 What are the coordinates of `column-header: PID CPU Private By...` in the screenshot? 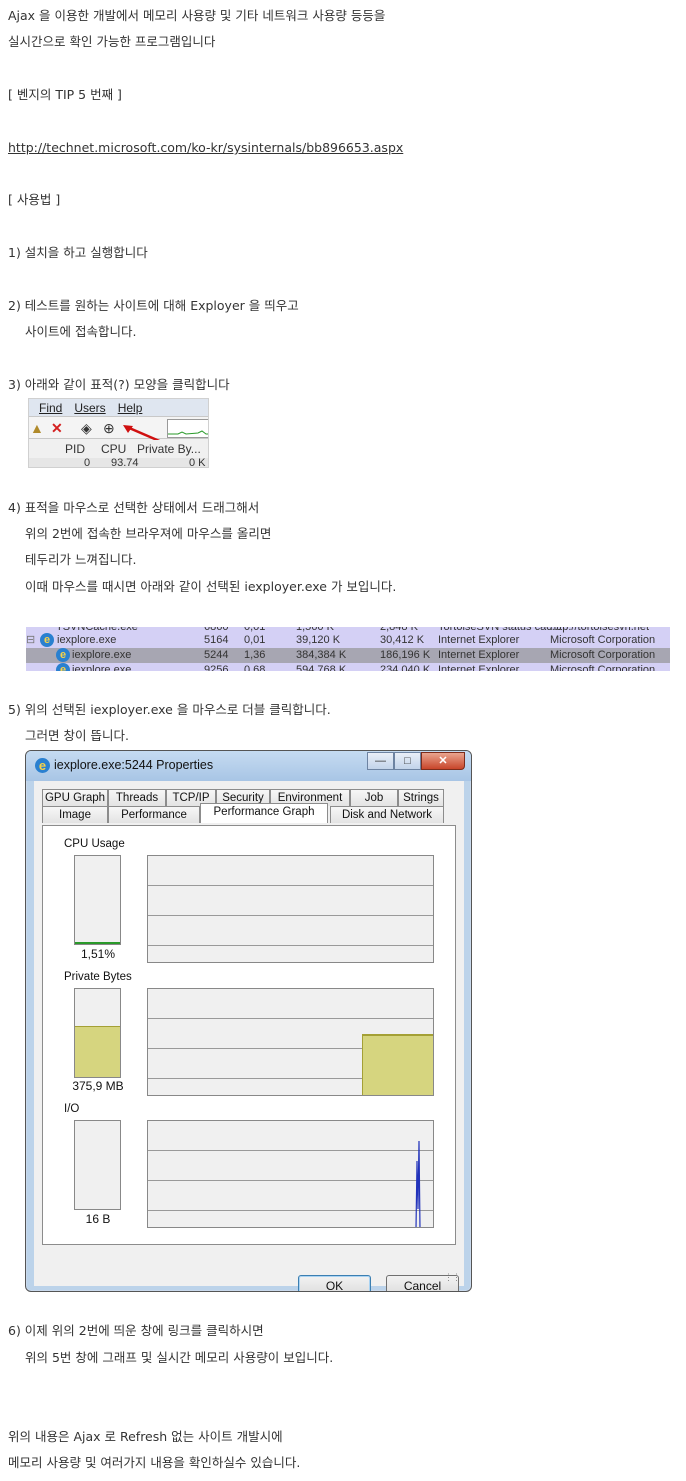 It's located at (118, 449).